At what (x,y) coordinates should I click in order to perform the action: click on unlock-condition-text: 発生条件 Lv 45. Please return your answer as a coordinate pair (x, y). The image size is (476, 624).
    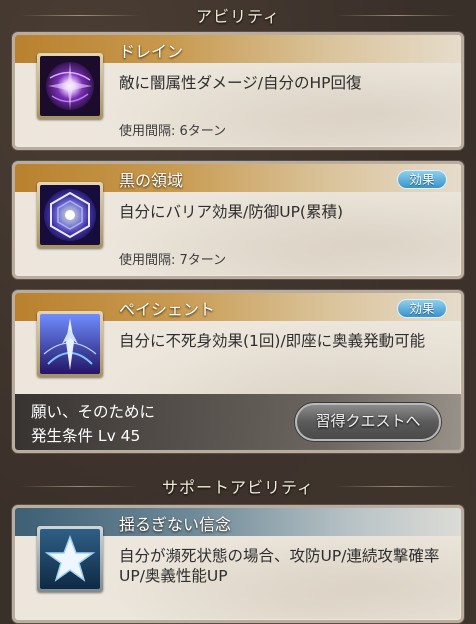
    Looking at the image, I should click on (86, 436).